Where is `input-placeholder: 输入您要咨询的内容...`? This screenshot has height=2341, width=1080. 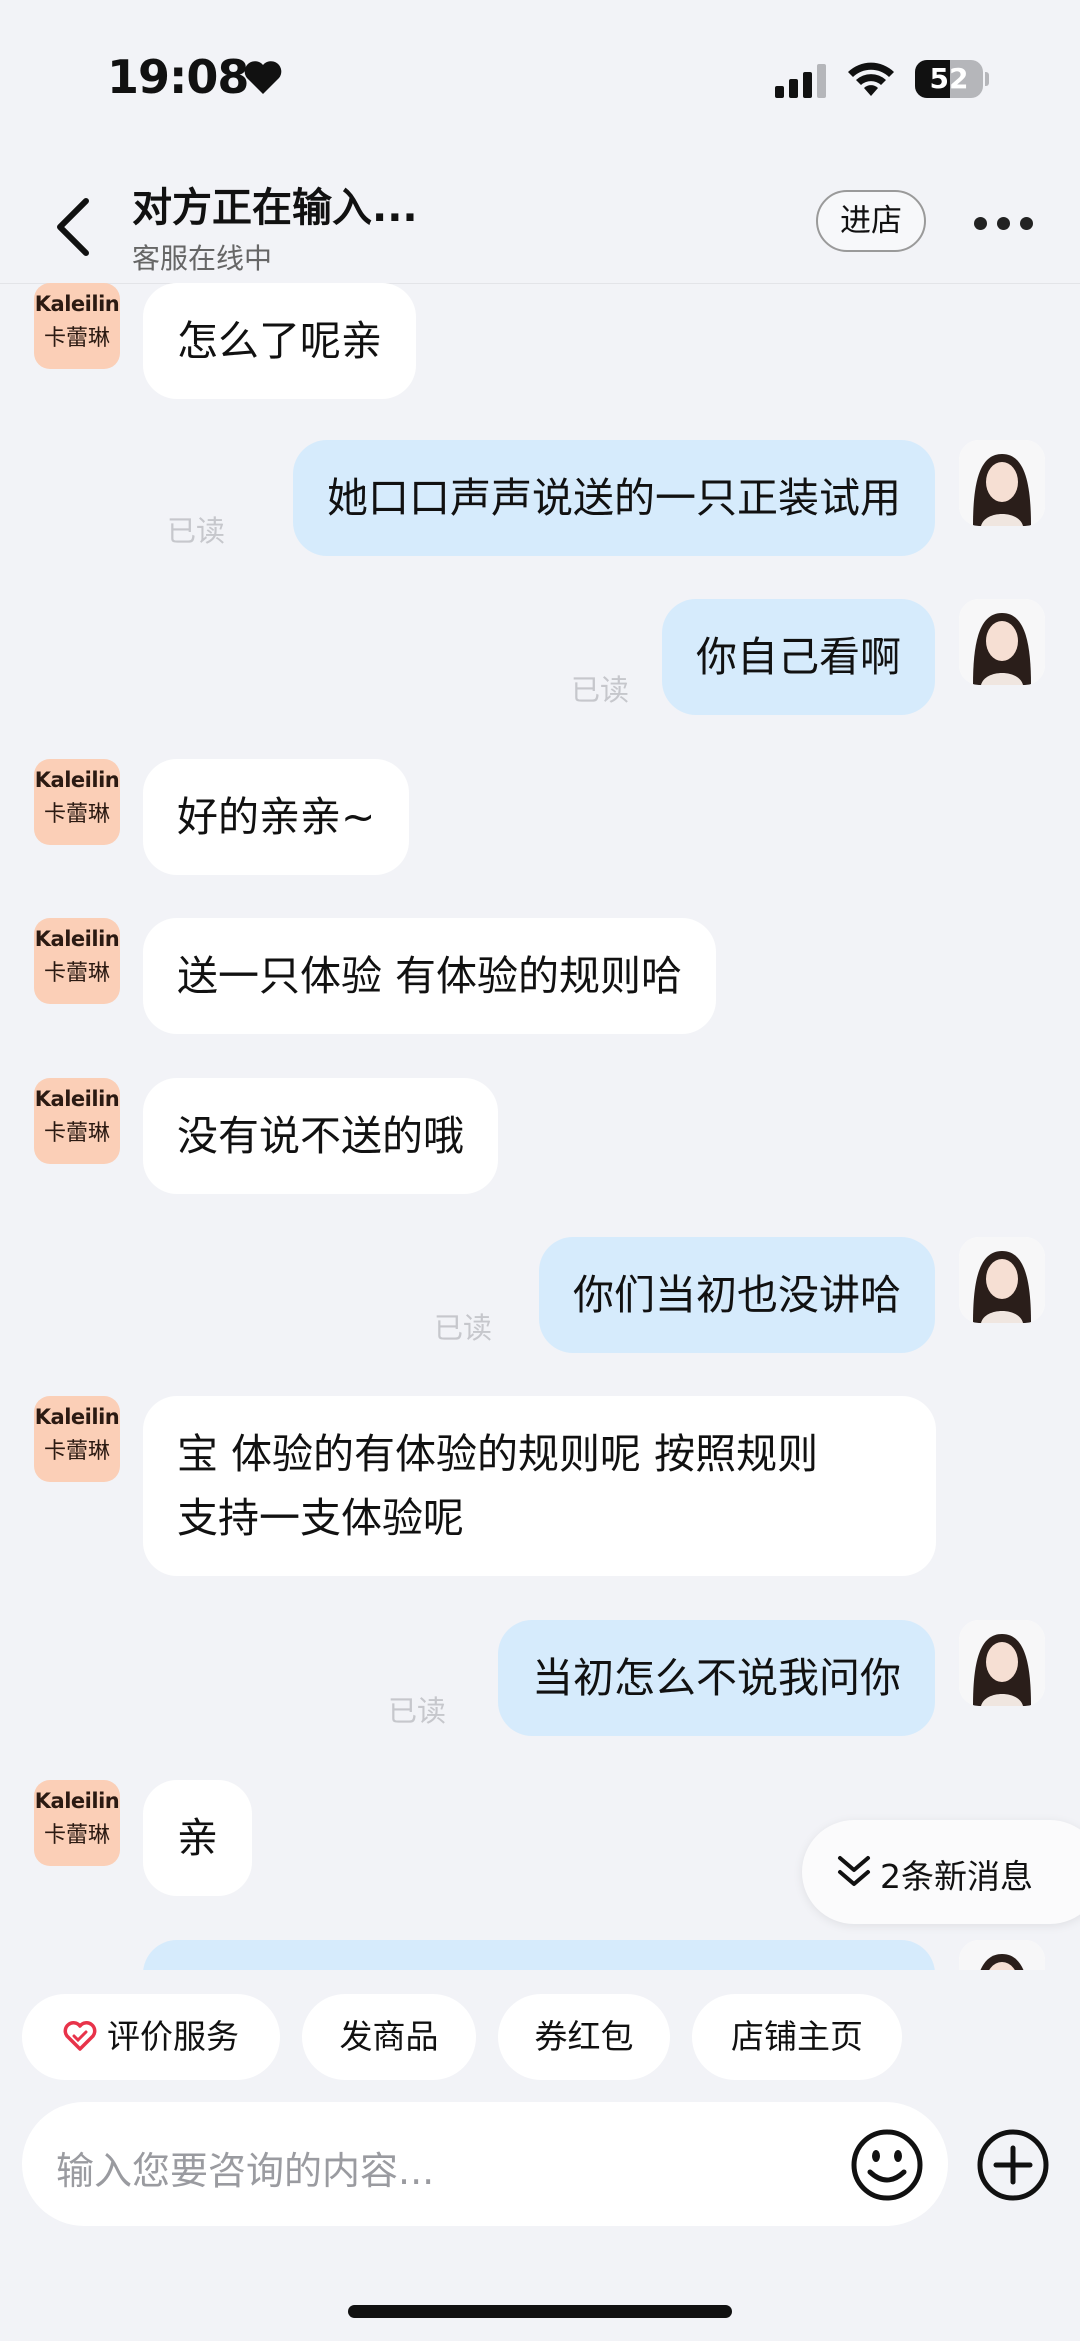
input-placeholder: 输入您要咨询的内容... is located at coordinates (245, 2171).